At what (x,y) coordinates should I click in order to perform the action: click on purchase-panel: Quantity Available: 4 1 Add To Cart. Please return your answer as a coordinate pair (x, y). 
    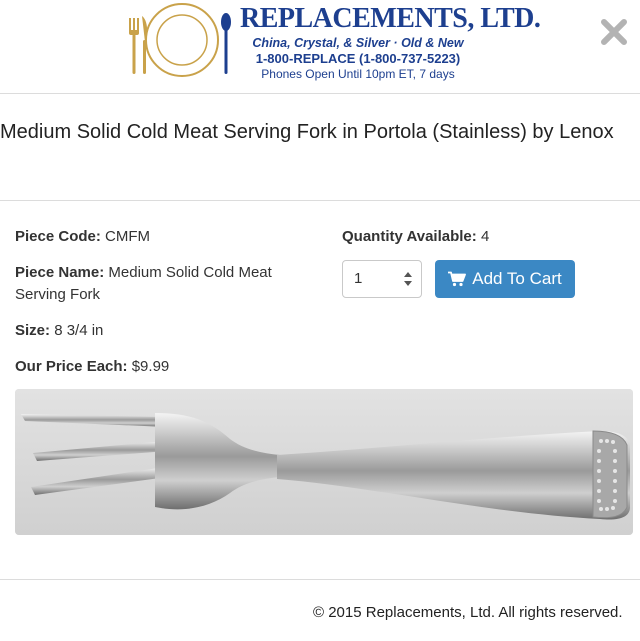
    Looking at the image, I should click on (487, 262).